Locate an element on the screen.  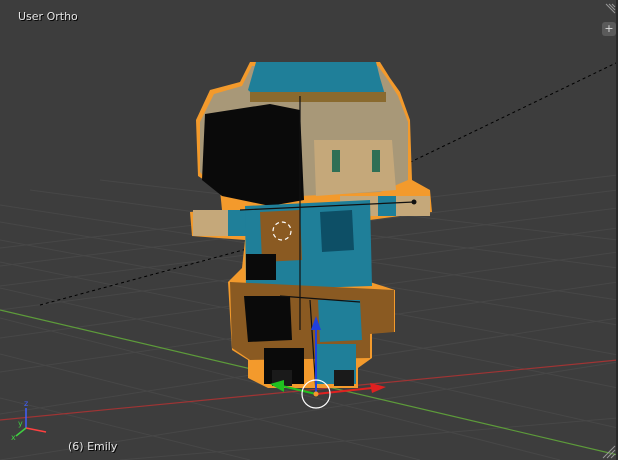
active-object-label: (6) Emily is located at coordinates (93, 446).